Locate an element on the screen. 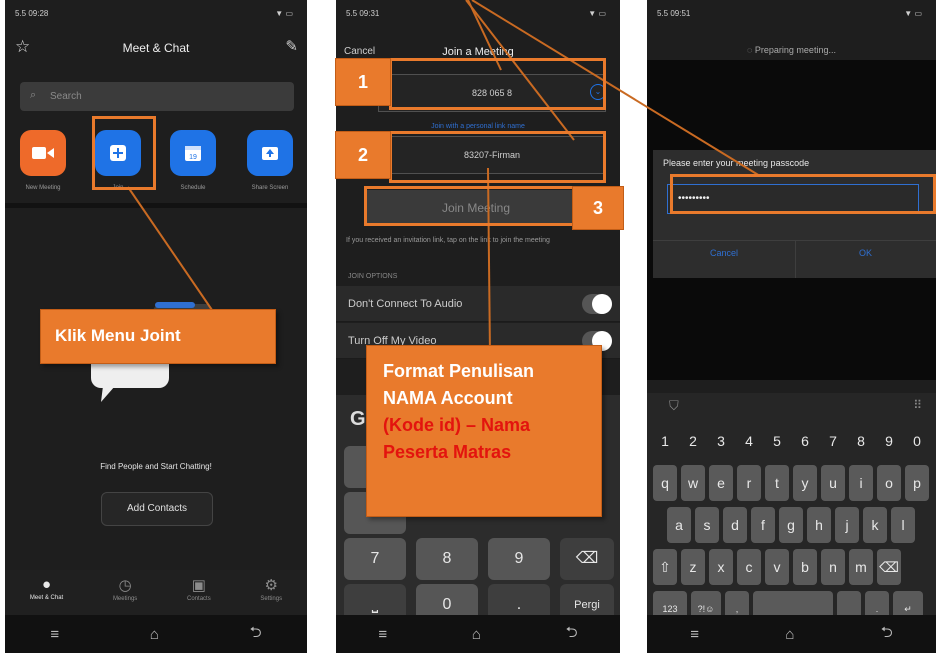 This screenshot has width=936, height=653. join-highlight-box is located at coordinates (124, 153).